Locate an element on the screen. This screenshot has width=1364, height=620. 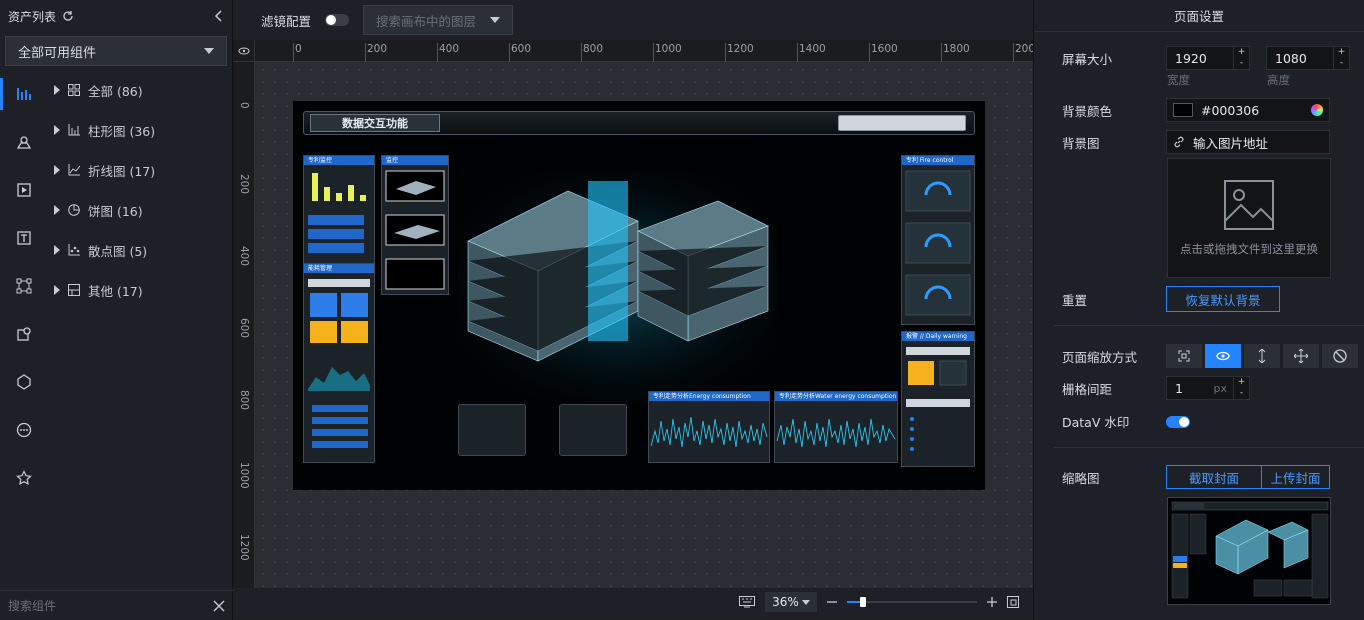
material-icon is located at coordinates (24, 334).